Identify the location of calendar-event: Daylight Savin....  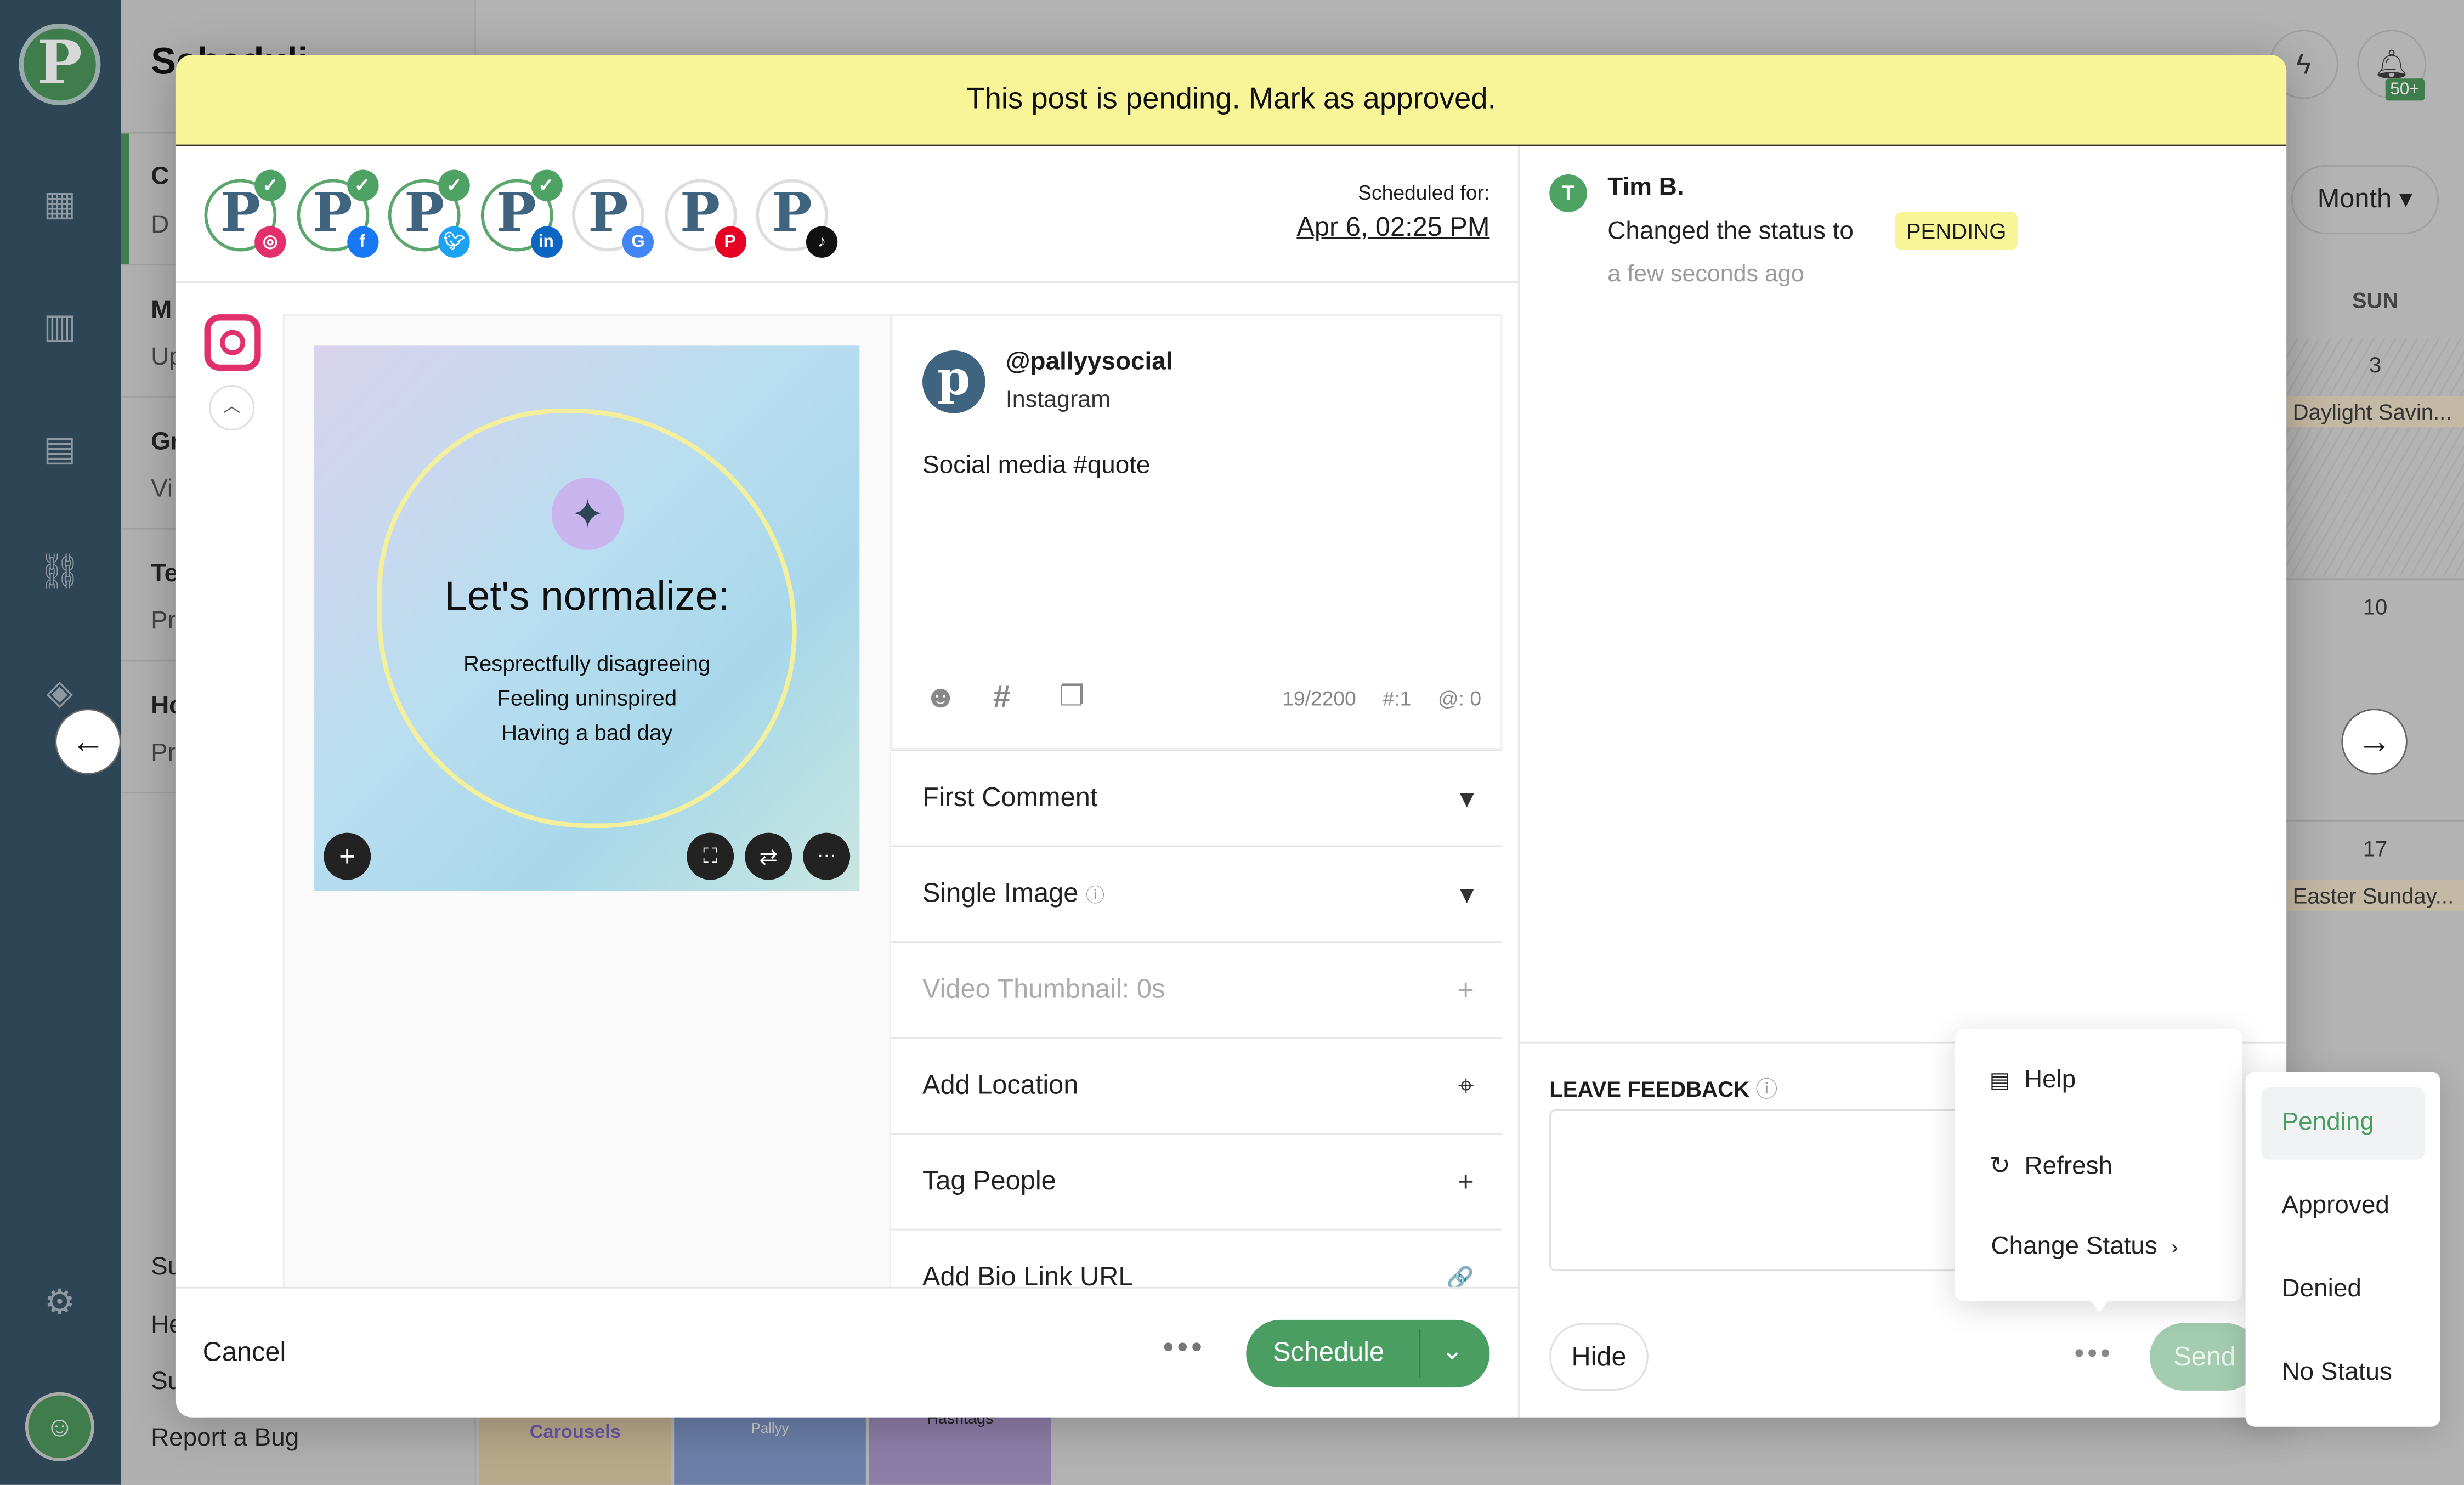
(2375, 412).